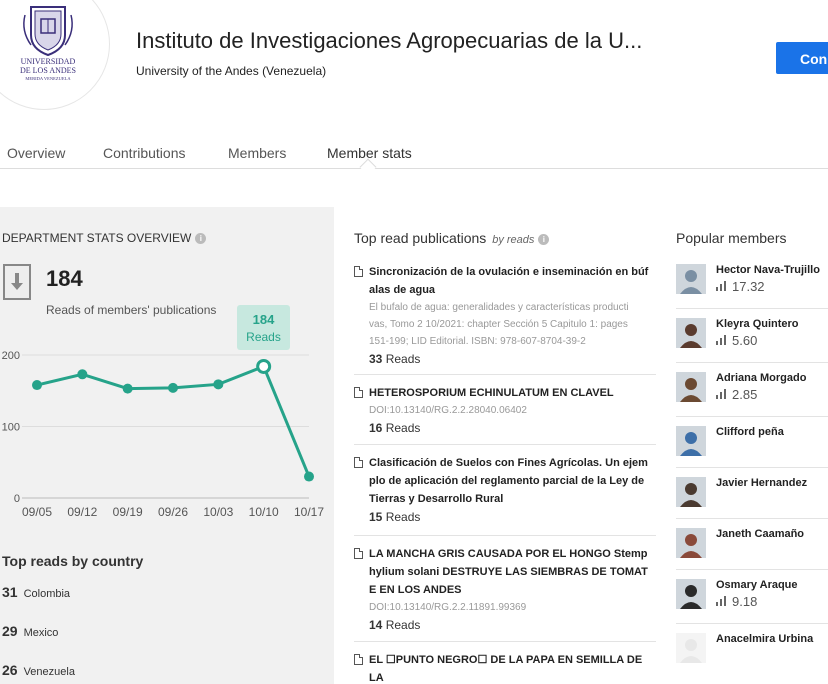 This screenshot has width=828, height=684. Describe the element at coordinates (263, 319) in the screenshot. I see `tooltip-value: 184` at that location.